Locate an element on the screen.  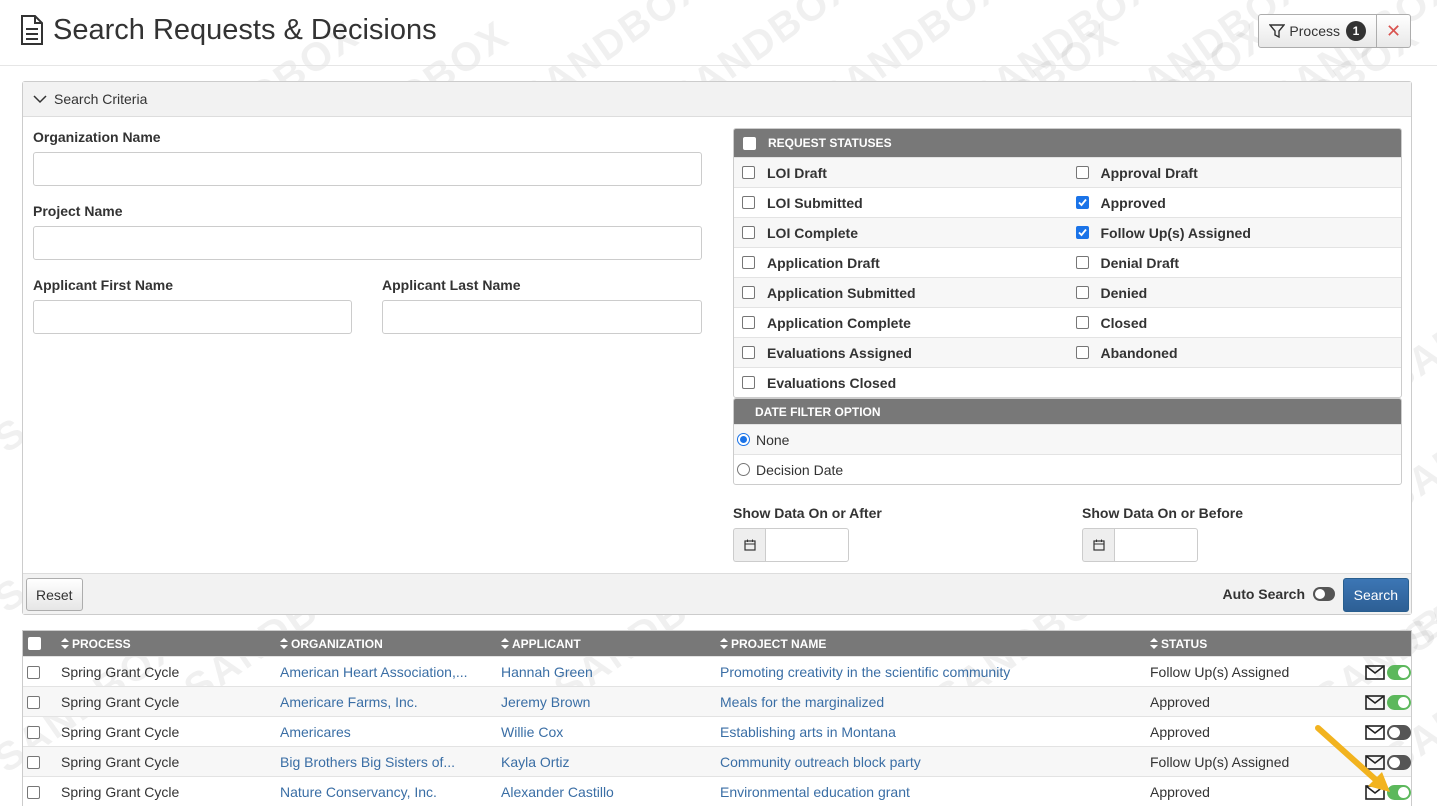
applicant-link: Hannah Green is located at coordinates (547, 672).